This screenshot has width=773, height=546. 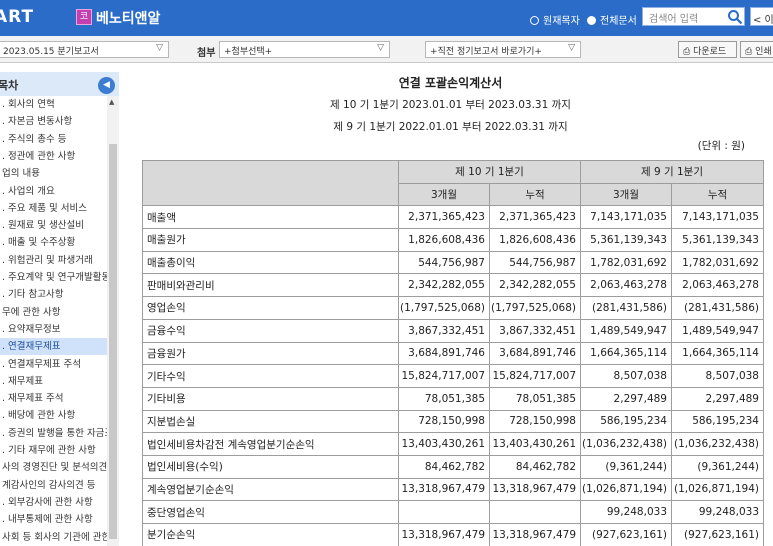 I want to click on account-name: 영업손익, so click(x=270, y=308).